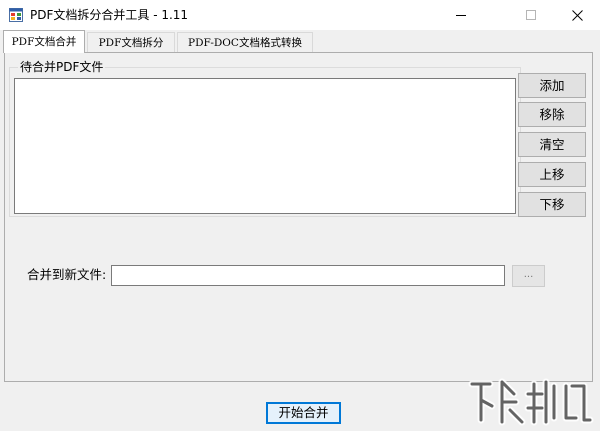 This screenshot has width=600, height=431. Describe the element at coordinates (16, 15) in the screenshot. I see `app-window-icon` at that location.